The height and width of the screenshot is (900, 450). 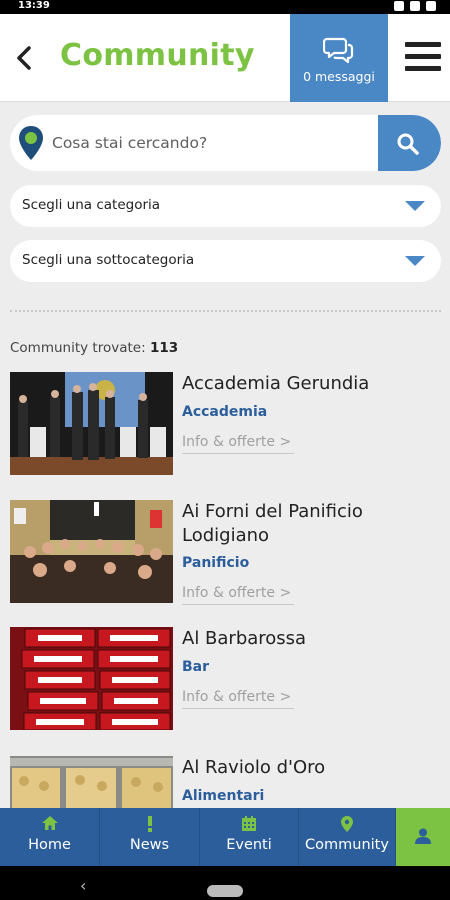 What do you see at coordinates (49, 825) in the screenshot?
I see `home-icon` at bounding box center [49, 825].